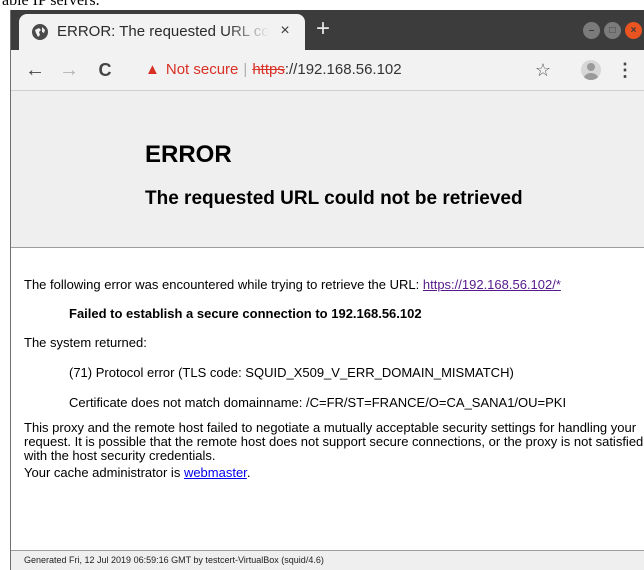 The width and height of the screenshot is (644, 570). I want to click on url-host: ://192.168.56.102, so click(343, 69).